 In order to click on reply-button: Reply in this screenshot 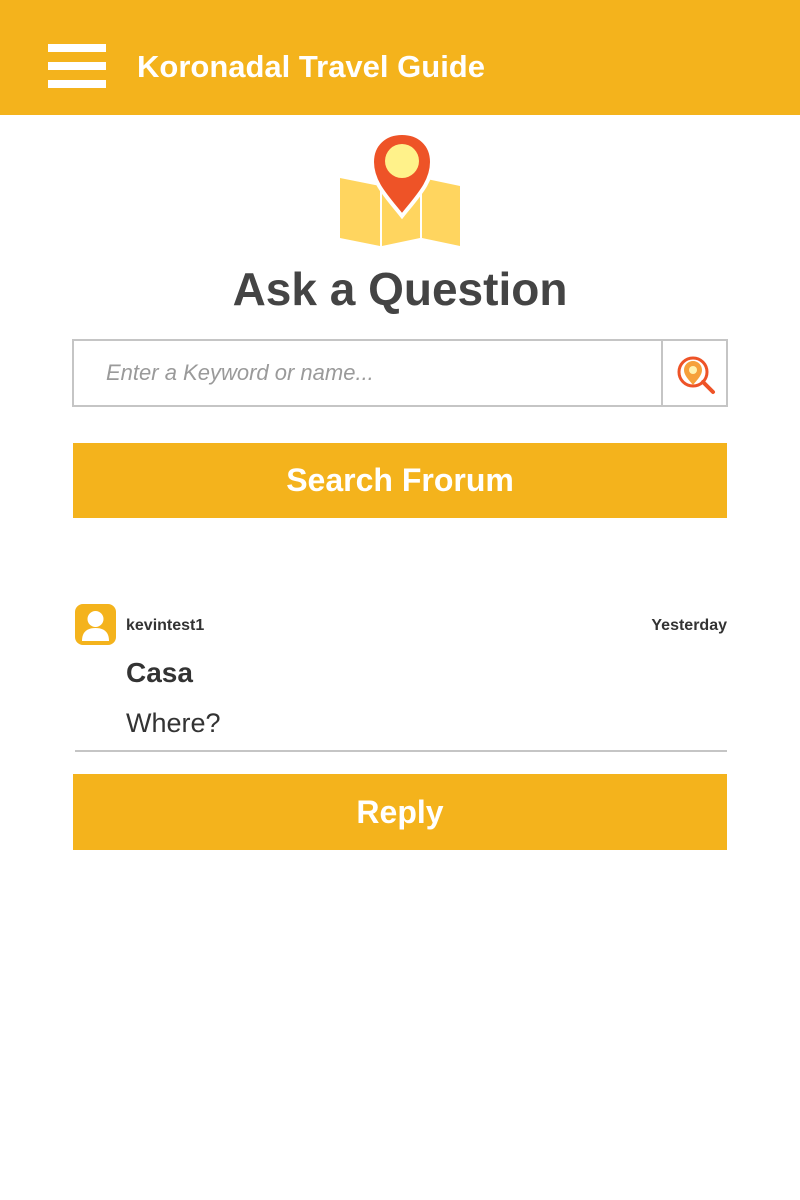, I will do `click(400, 812)`.